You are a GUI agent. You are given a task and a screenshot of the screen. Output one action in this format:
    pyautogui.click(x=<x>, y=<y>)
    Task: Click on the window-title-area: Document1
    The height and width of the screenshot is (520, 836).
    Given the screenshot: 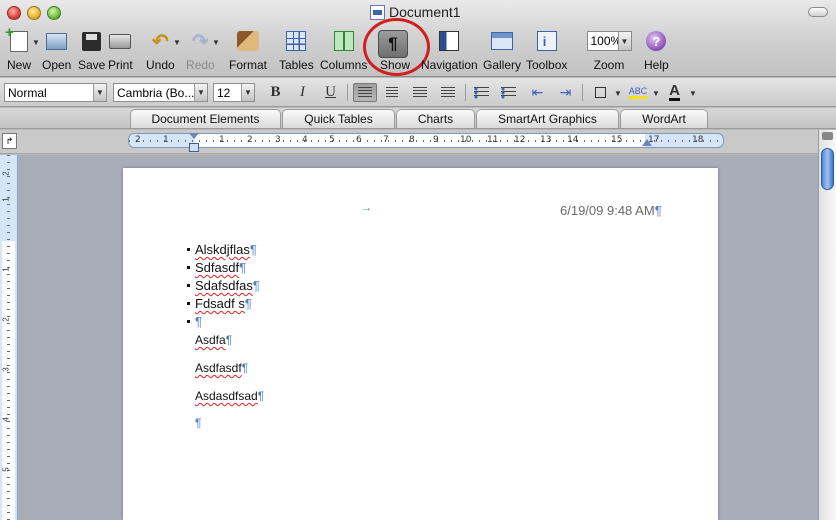 What is the action you would take?
    pyautogui.click(x=415, y=12)
    